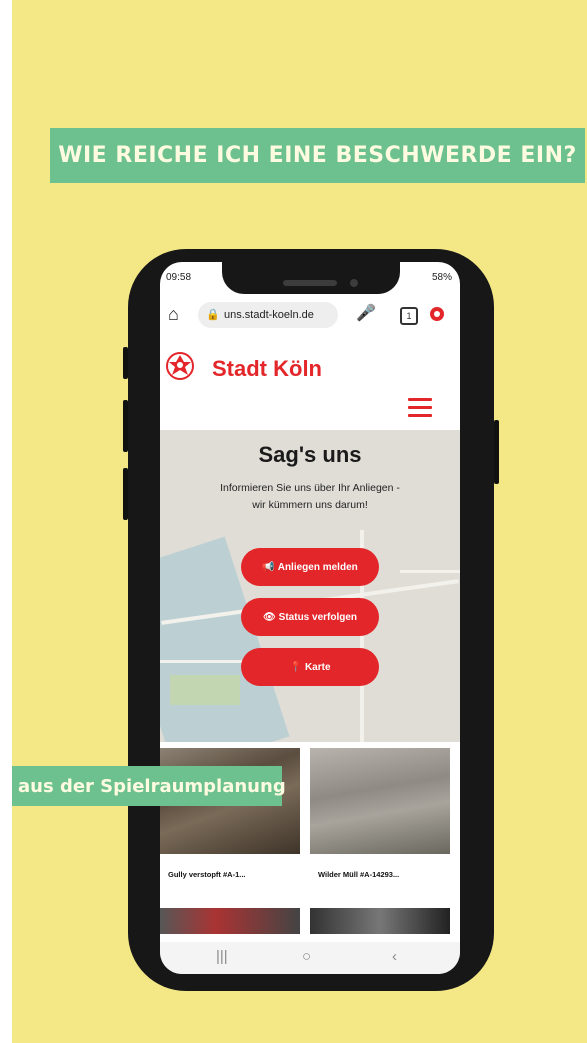 This screenshot has height=1043, width=587. Describe the element at coordinates (230, 856) in the screenshot. I see `card-divider` at that location.